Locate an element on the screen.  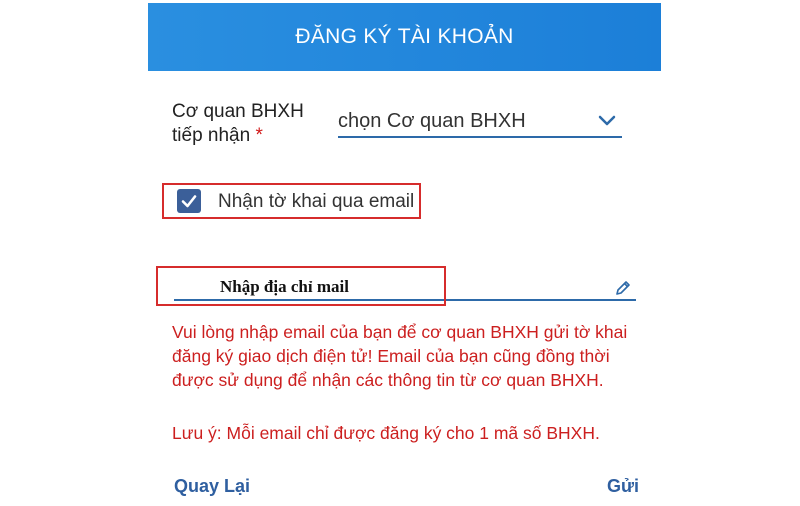
pencil-icon is located at coordinates (623, 288).